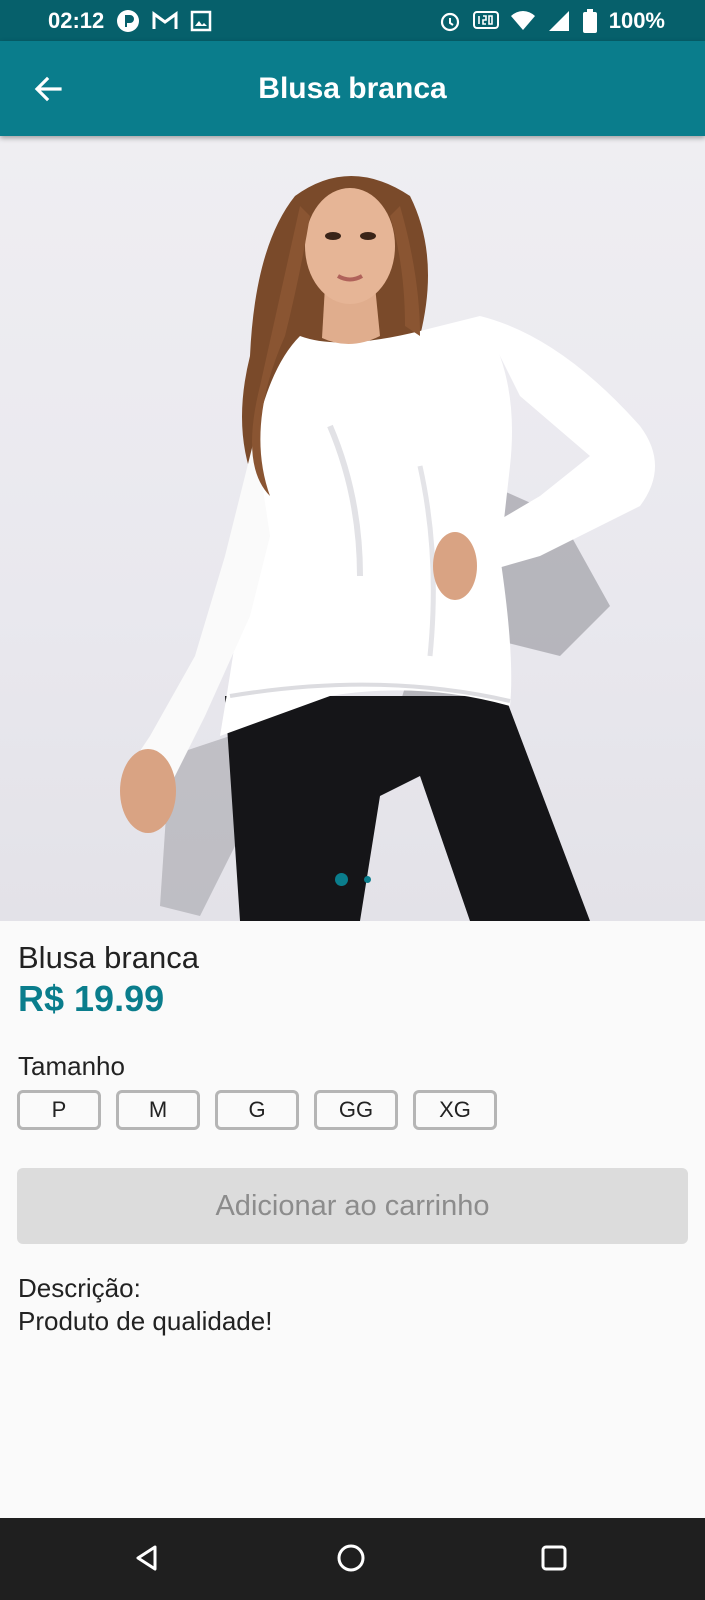 The width and height of the screenshot is (705, 1600). What do you see at coordinates (367, 879) in the screenshot?
I see `carousel-dot` at bounding box center [367, 879].